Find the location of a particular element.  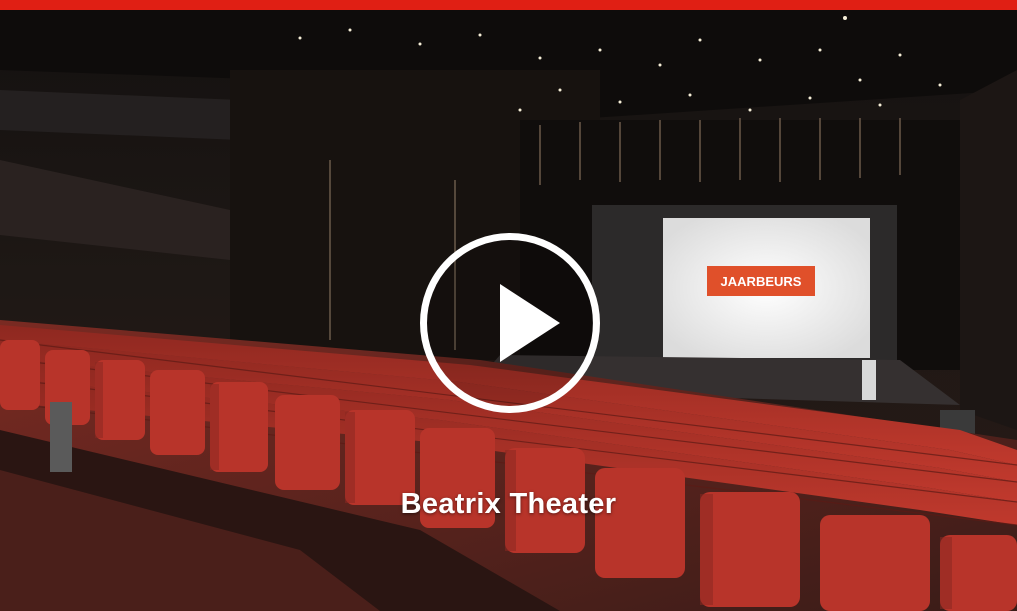

video-title: Beatrix Theater is located at coordinates (508, 504).